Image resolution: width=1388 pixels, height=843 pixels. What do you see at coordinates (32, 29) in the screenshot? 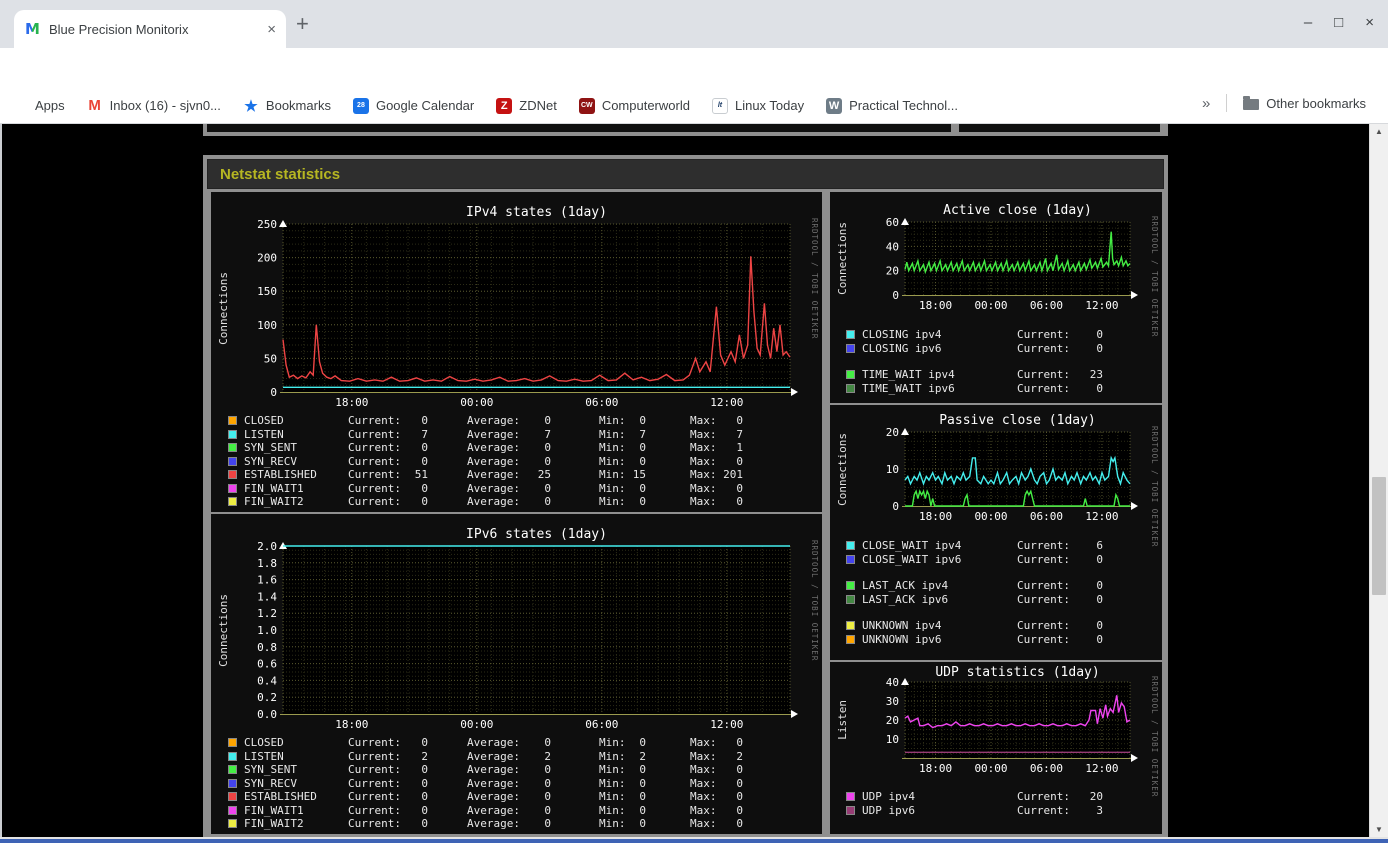
I see `monitorix-favicon: M M` at bounding box center [32, 29].